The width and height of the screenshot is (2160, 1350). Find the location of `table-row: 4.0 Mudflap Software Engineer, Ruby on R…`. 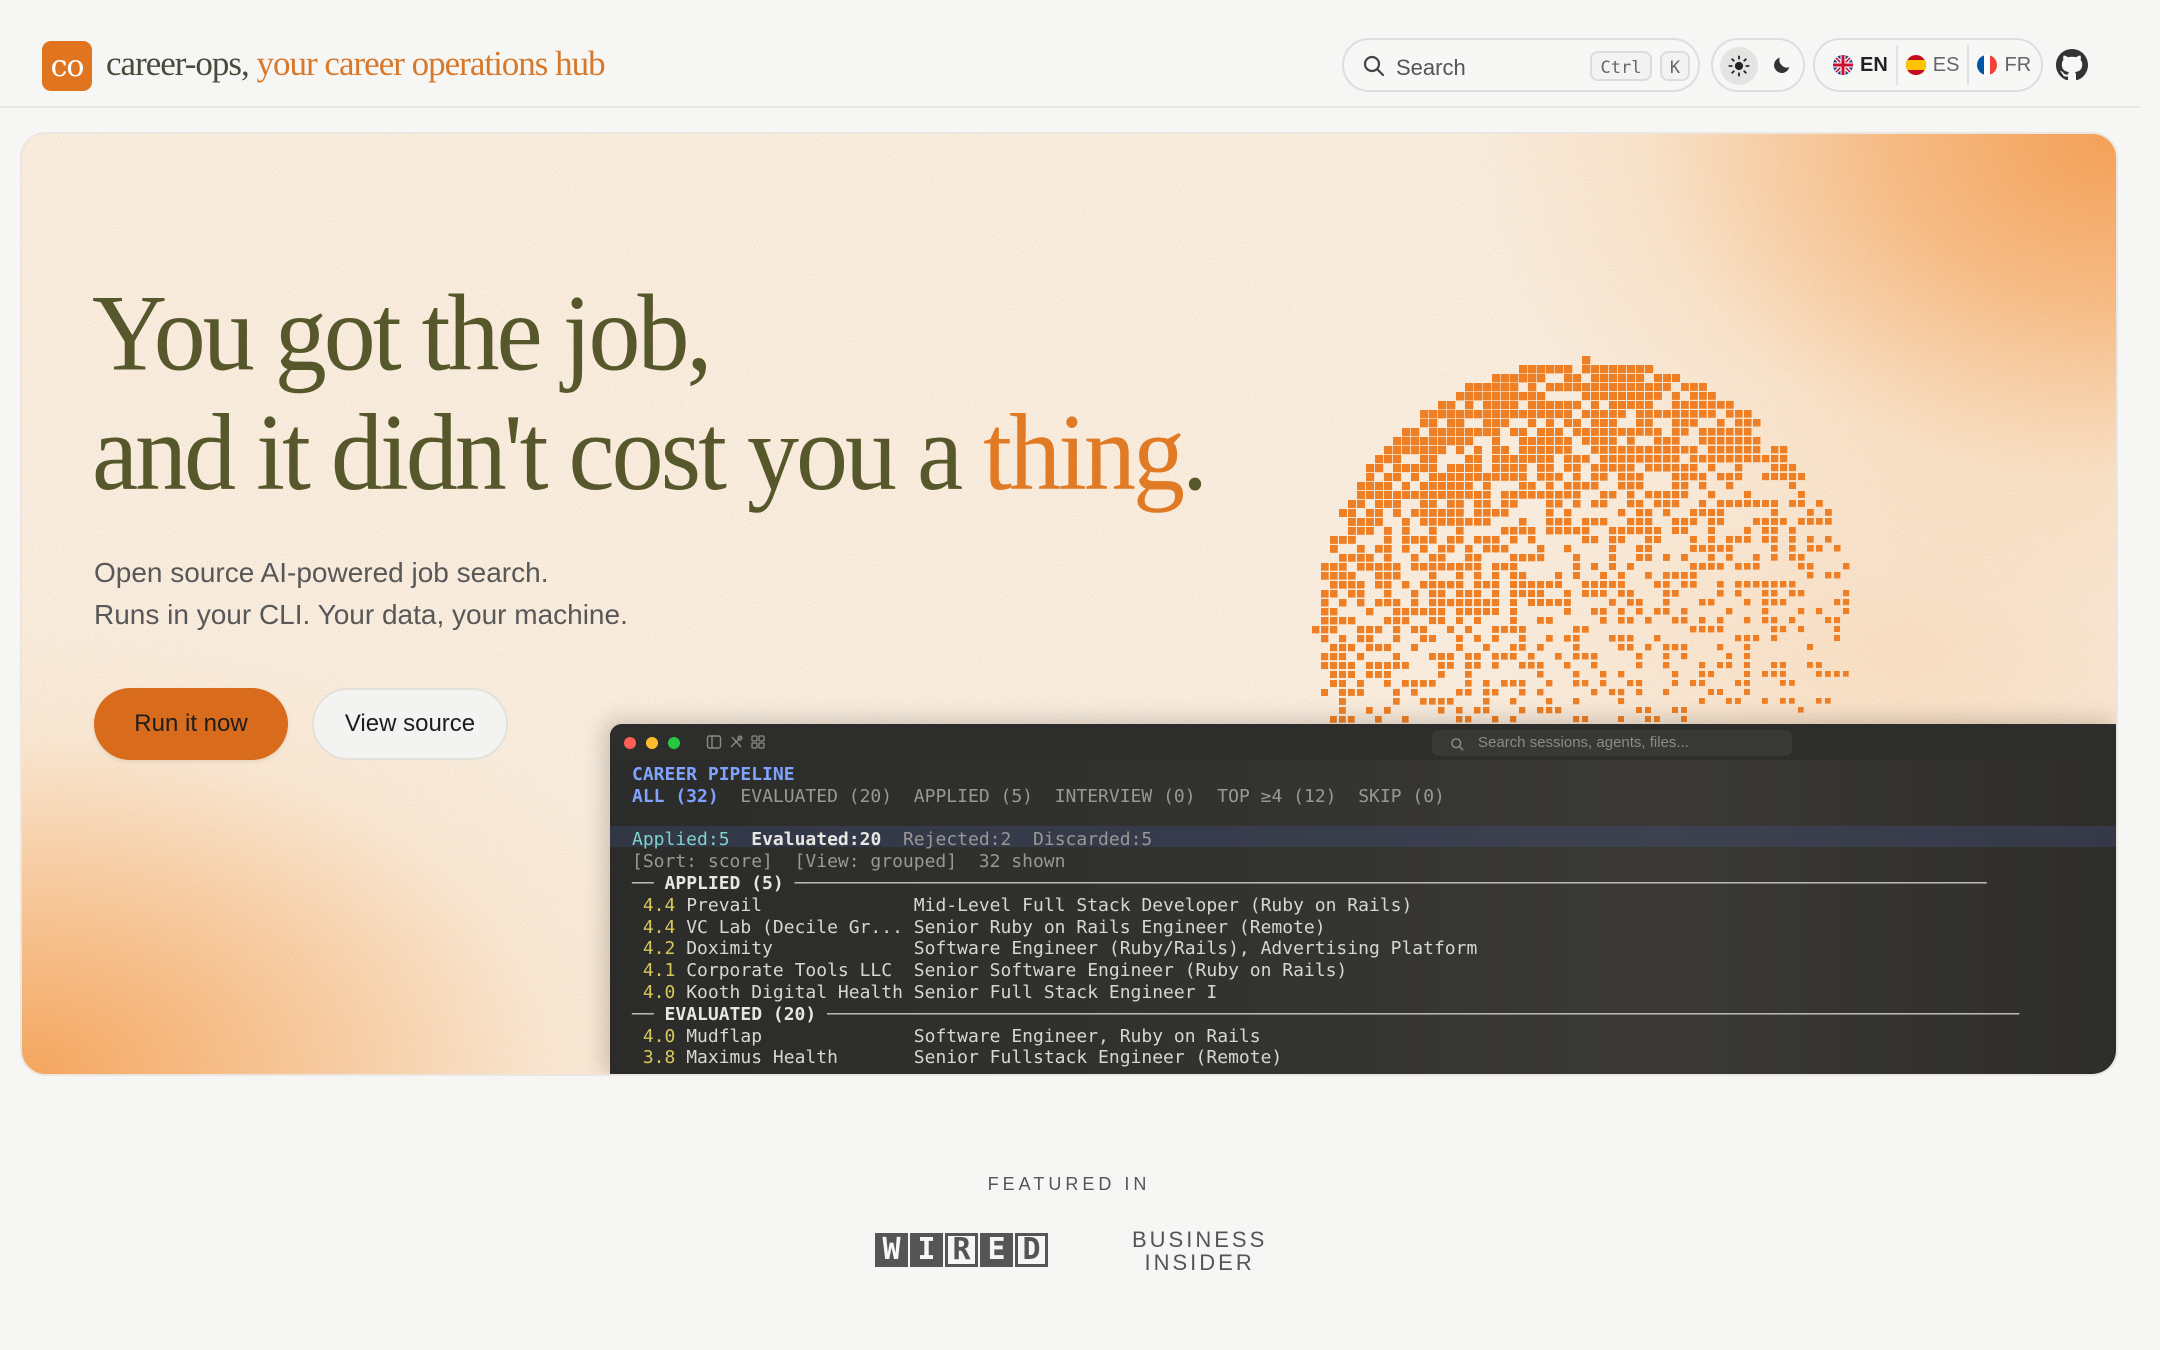

table-row: 4.0 Mudflap Software Engineer, Ruby on R… is located at coordinates (1325, 1037).